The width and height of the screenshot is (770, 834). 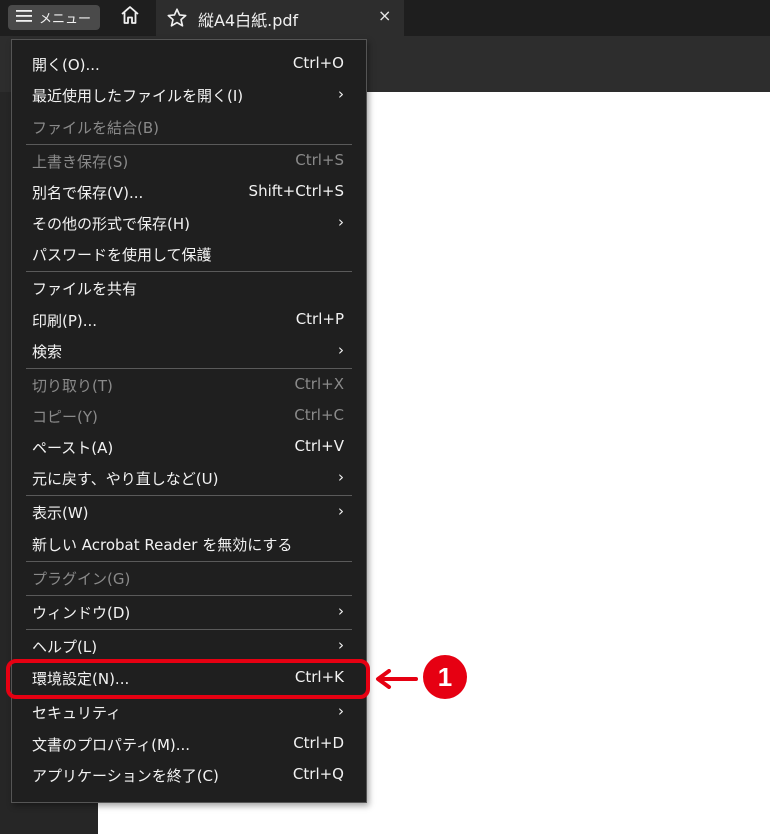 I want to click on hamburger-icon, so click(x=24, y=17).